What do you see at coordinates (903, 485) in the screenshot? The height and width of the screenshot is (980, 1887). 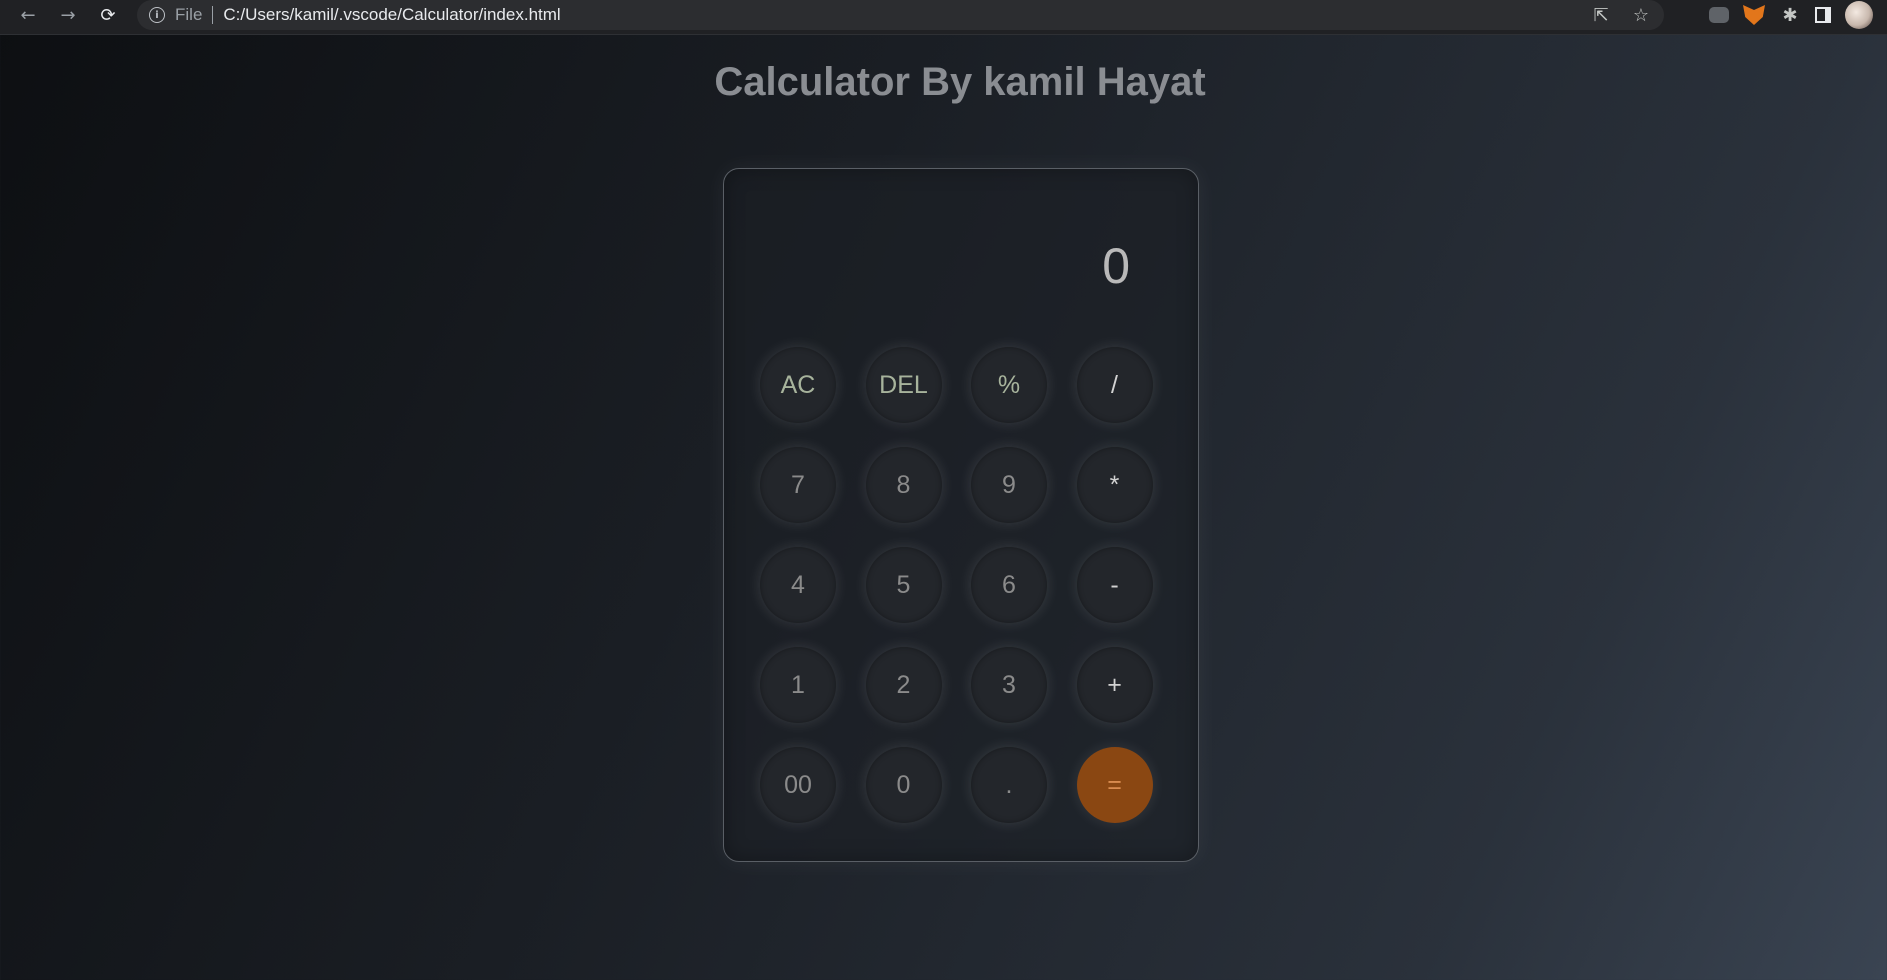 I see `digit-8-button: 8` at bounding box center [903, 485].